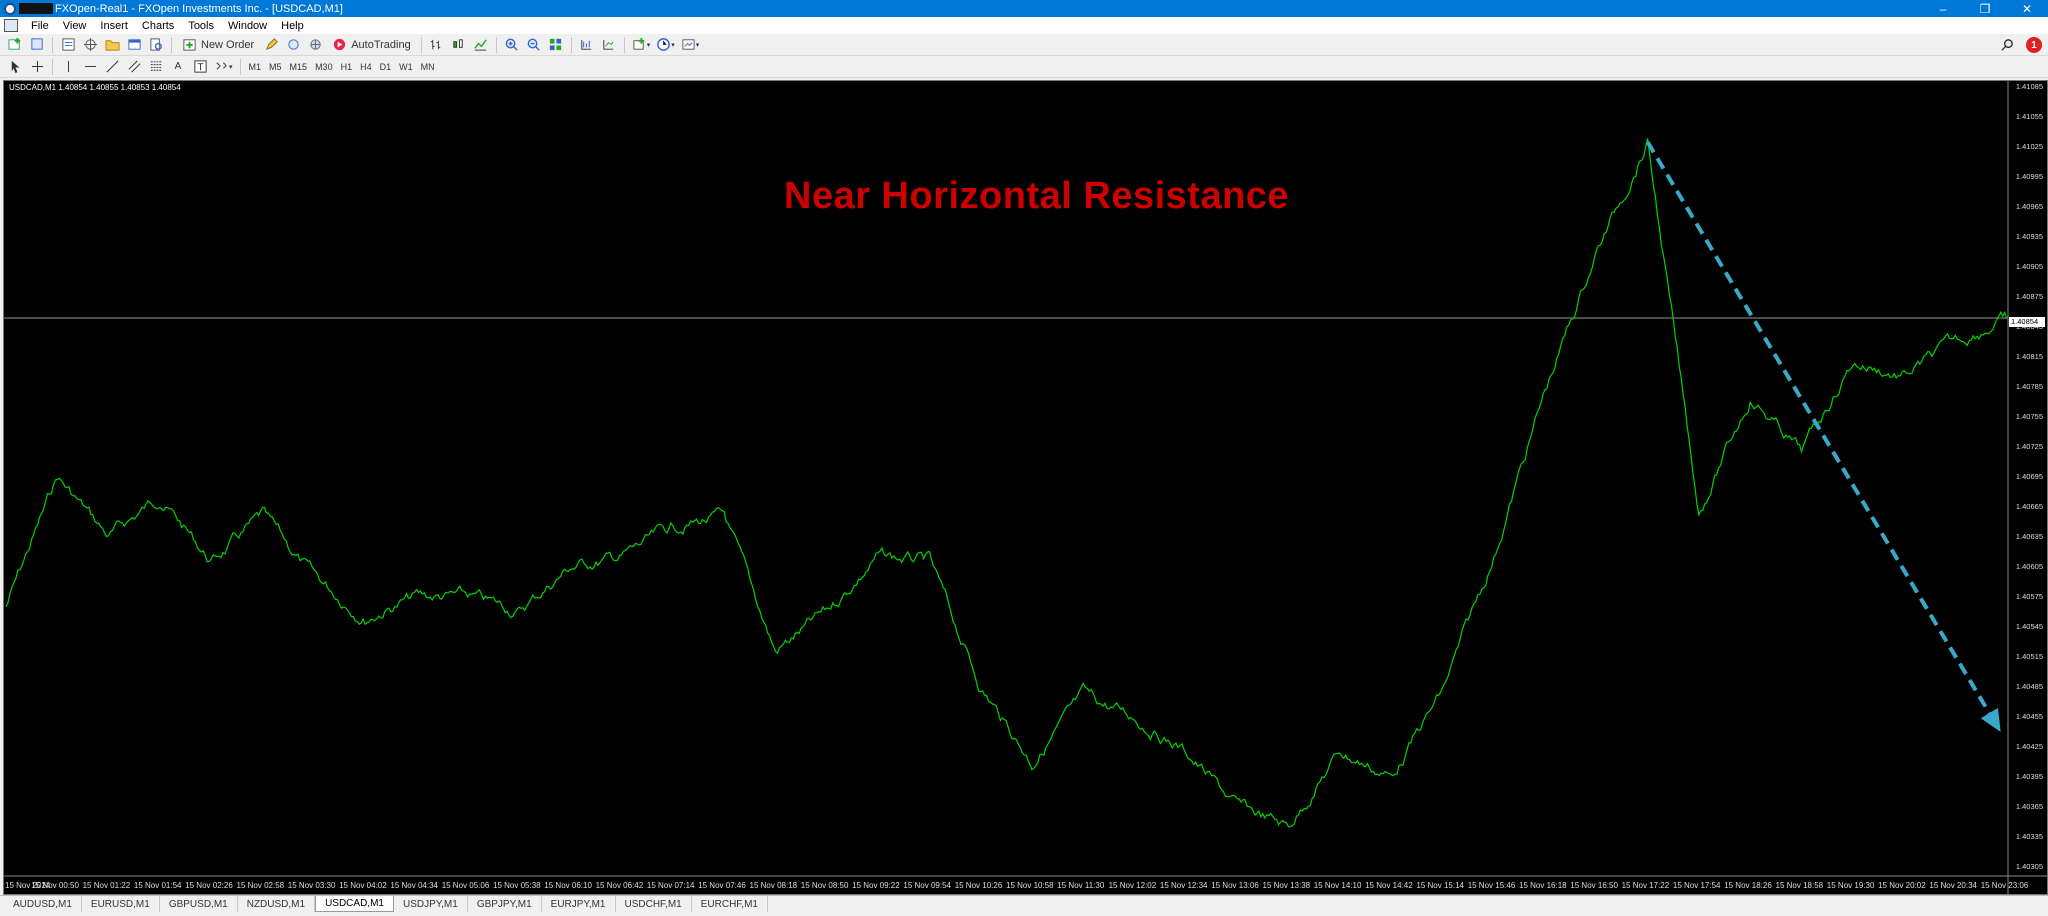 Image resolution: width=2048 pixels, height=916 pixels. I want to click on data-window-button, so click(90, 45).